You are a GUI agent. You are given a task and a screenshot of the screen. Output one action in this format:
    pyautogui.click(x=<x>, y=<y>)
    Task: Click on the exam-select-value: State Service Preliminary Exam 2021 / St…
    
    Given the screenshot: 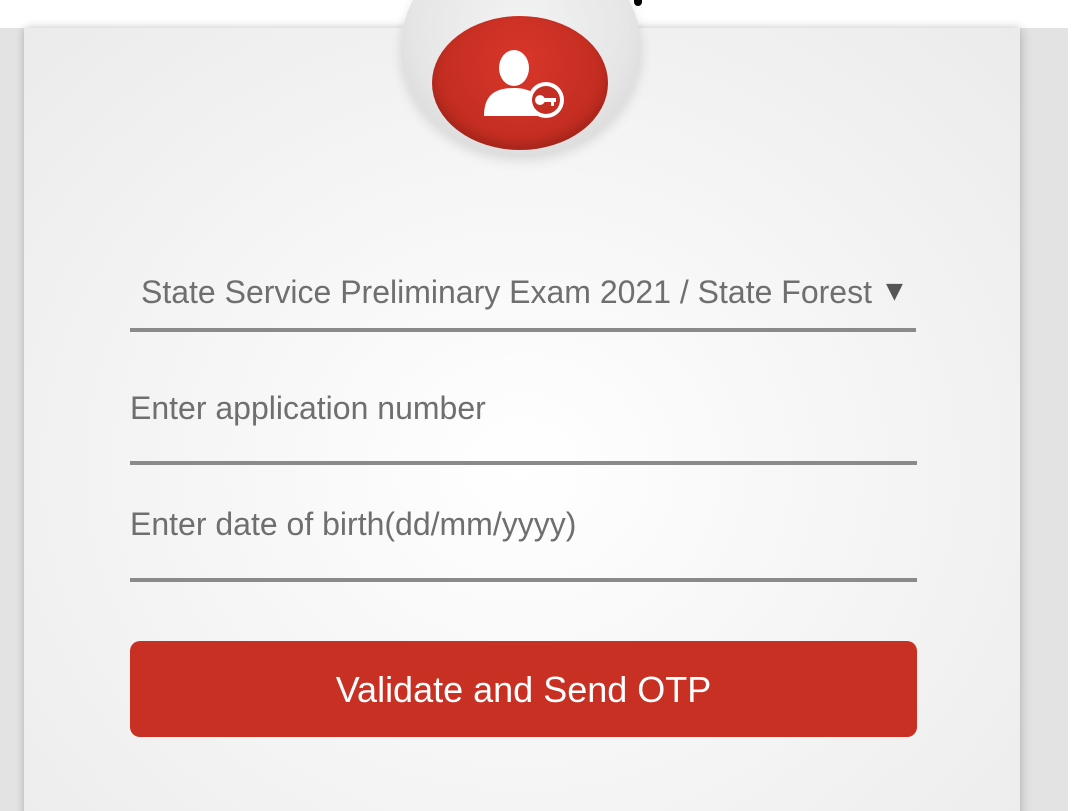 What is the action you would take?
    pyautogui.click(x=507, y=292)
    